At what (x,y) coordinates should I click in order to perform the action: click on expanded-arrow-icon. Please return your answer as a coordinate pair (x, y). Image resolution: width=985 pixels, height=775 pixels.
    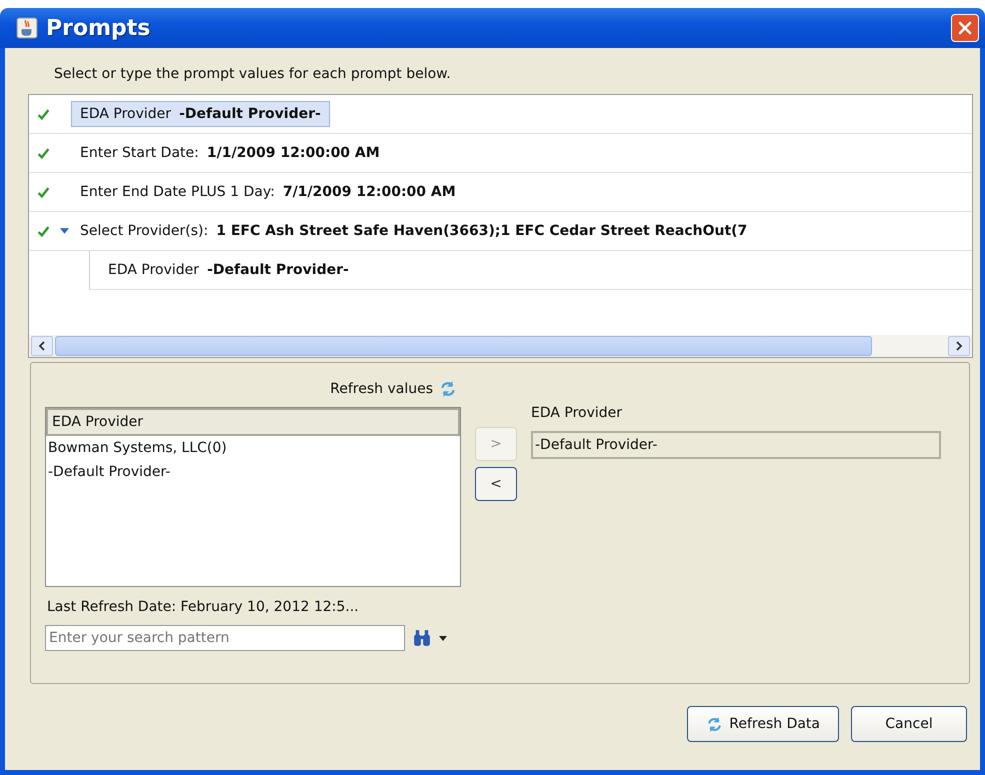
    Looking at the image, I should click on (64, 231).